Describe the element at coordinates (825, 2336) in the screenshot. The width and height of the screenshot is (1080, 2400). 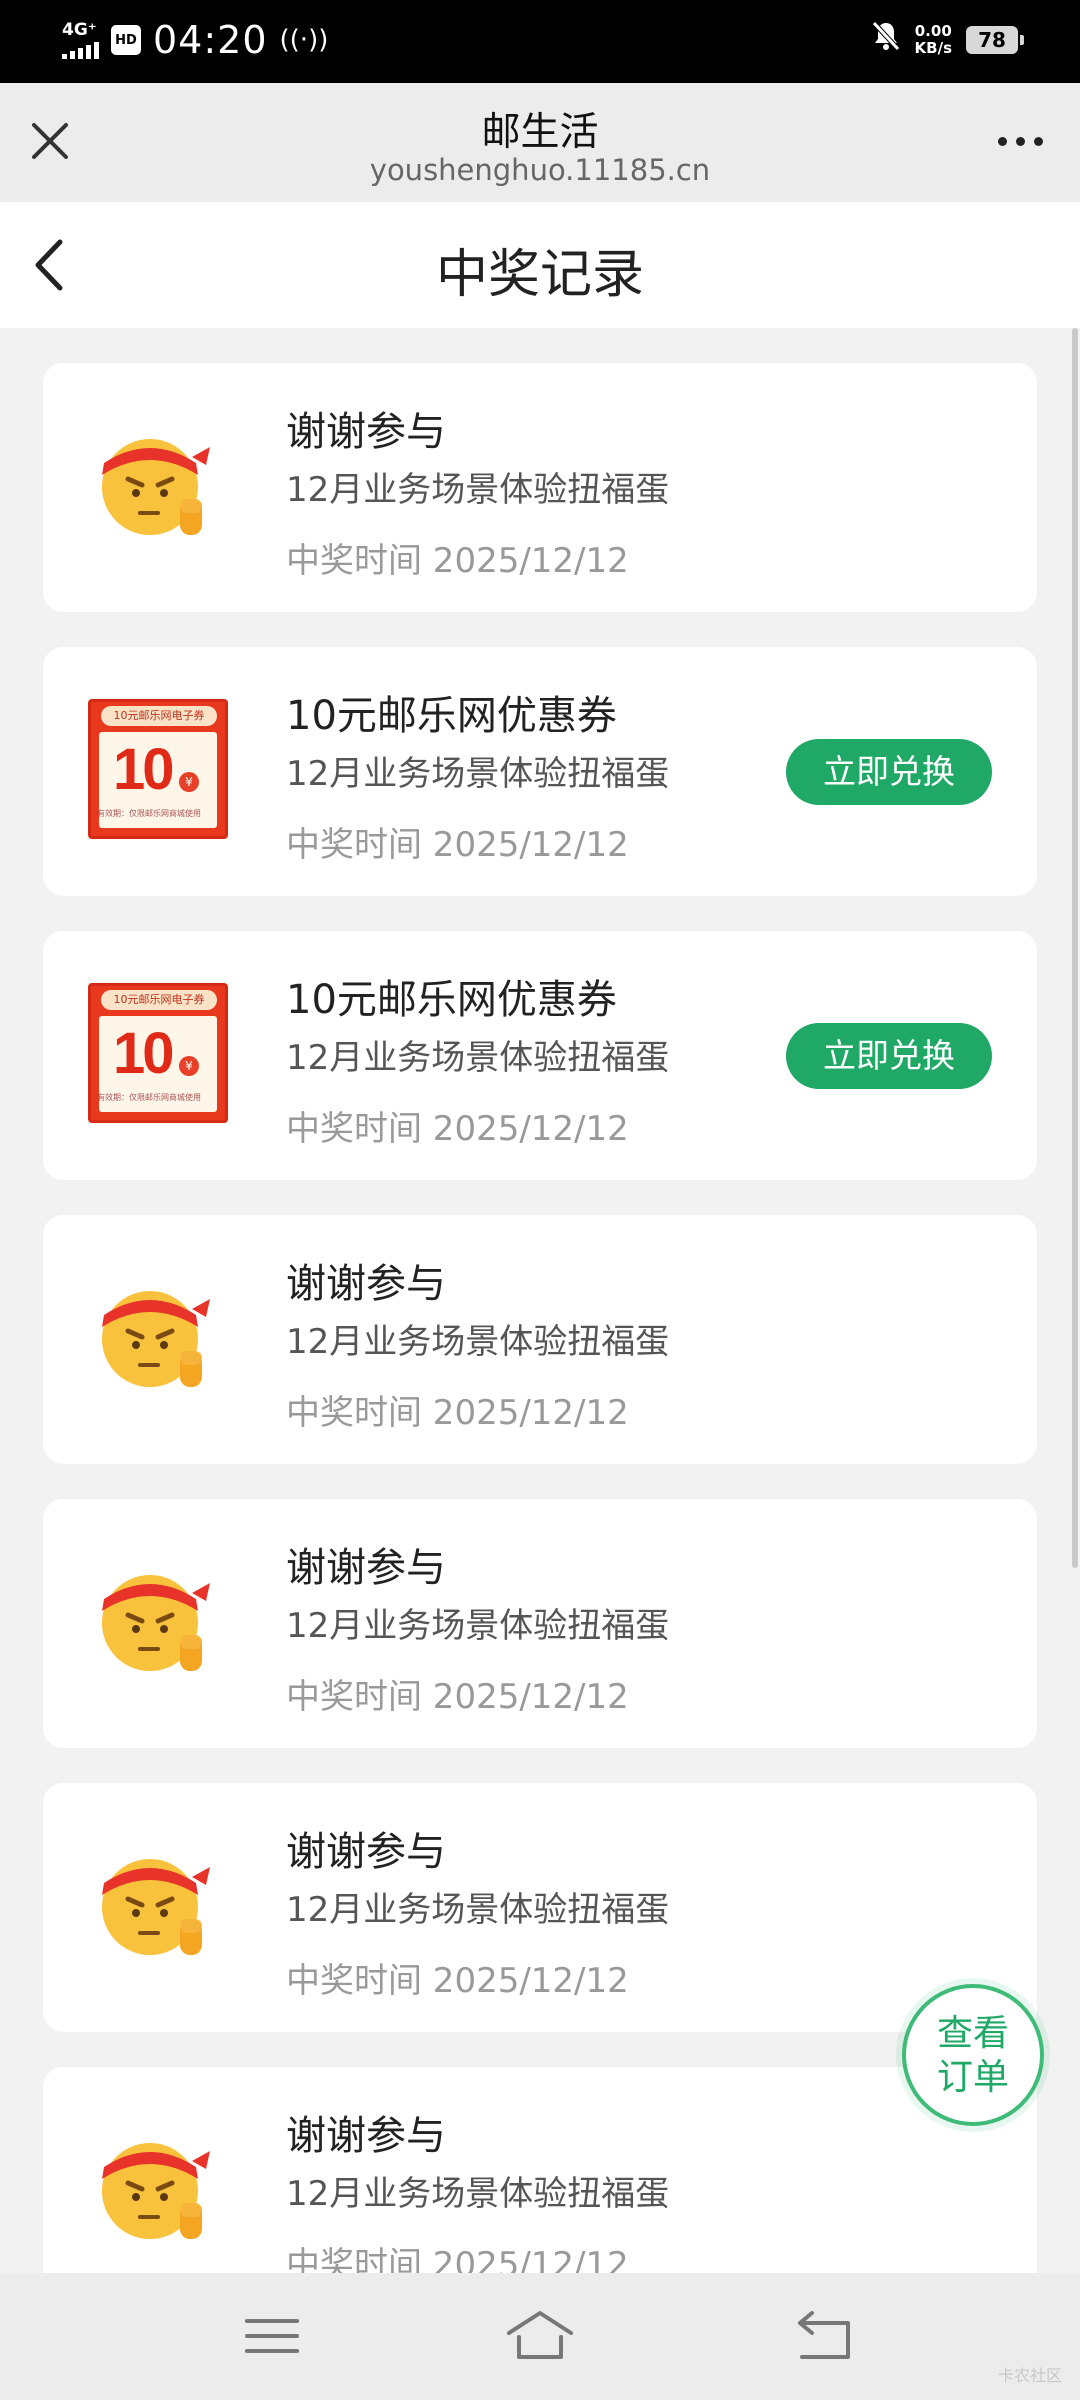
I see `back-icon` at that location.